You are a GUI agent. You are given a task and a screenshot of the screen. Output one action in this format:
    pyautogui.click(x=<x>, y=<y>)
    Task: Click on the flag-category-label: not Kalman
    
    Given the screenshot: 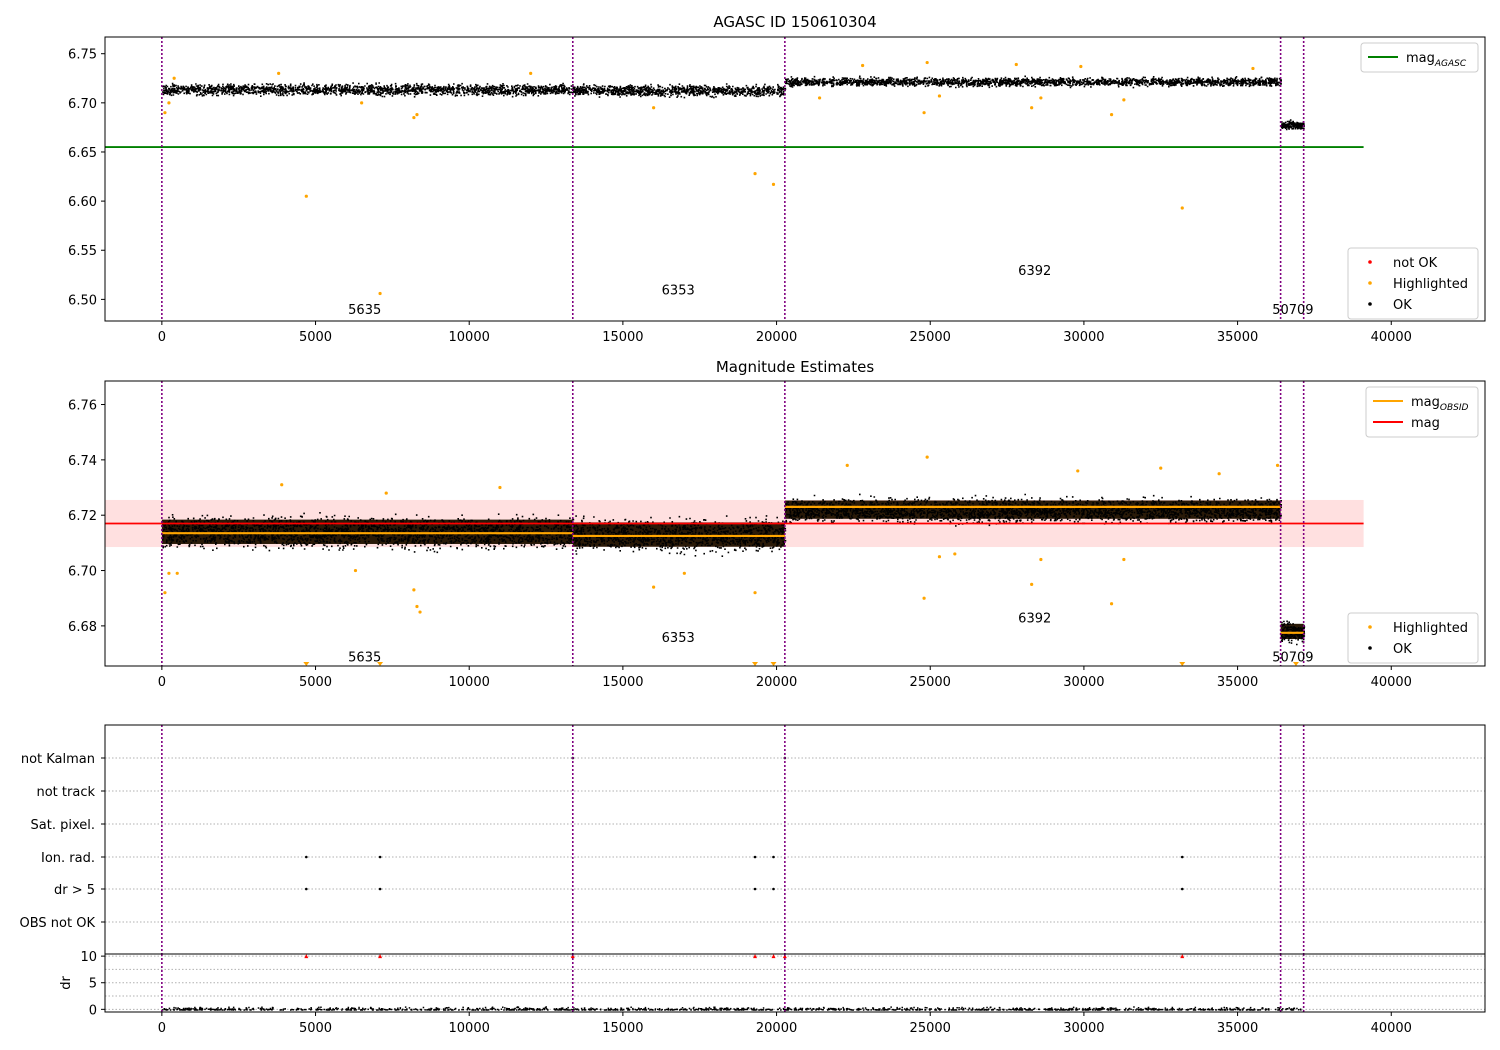 What is the action you would take?
    pyautogui.click(x=58, y=759)
    